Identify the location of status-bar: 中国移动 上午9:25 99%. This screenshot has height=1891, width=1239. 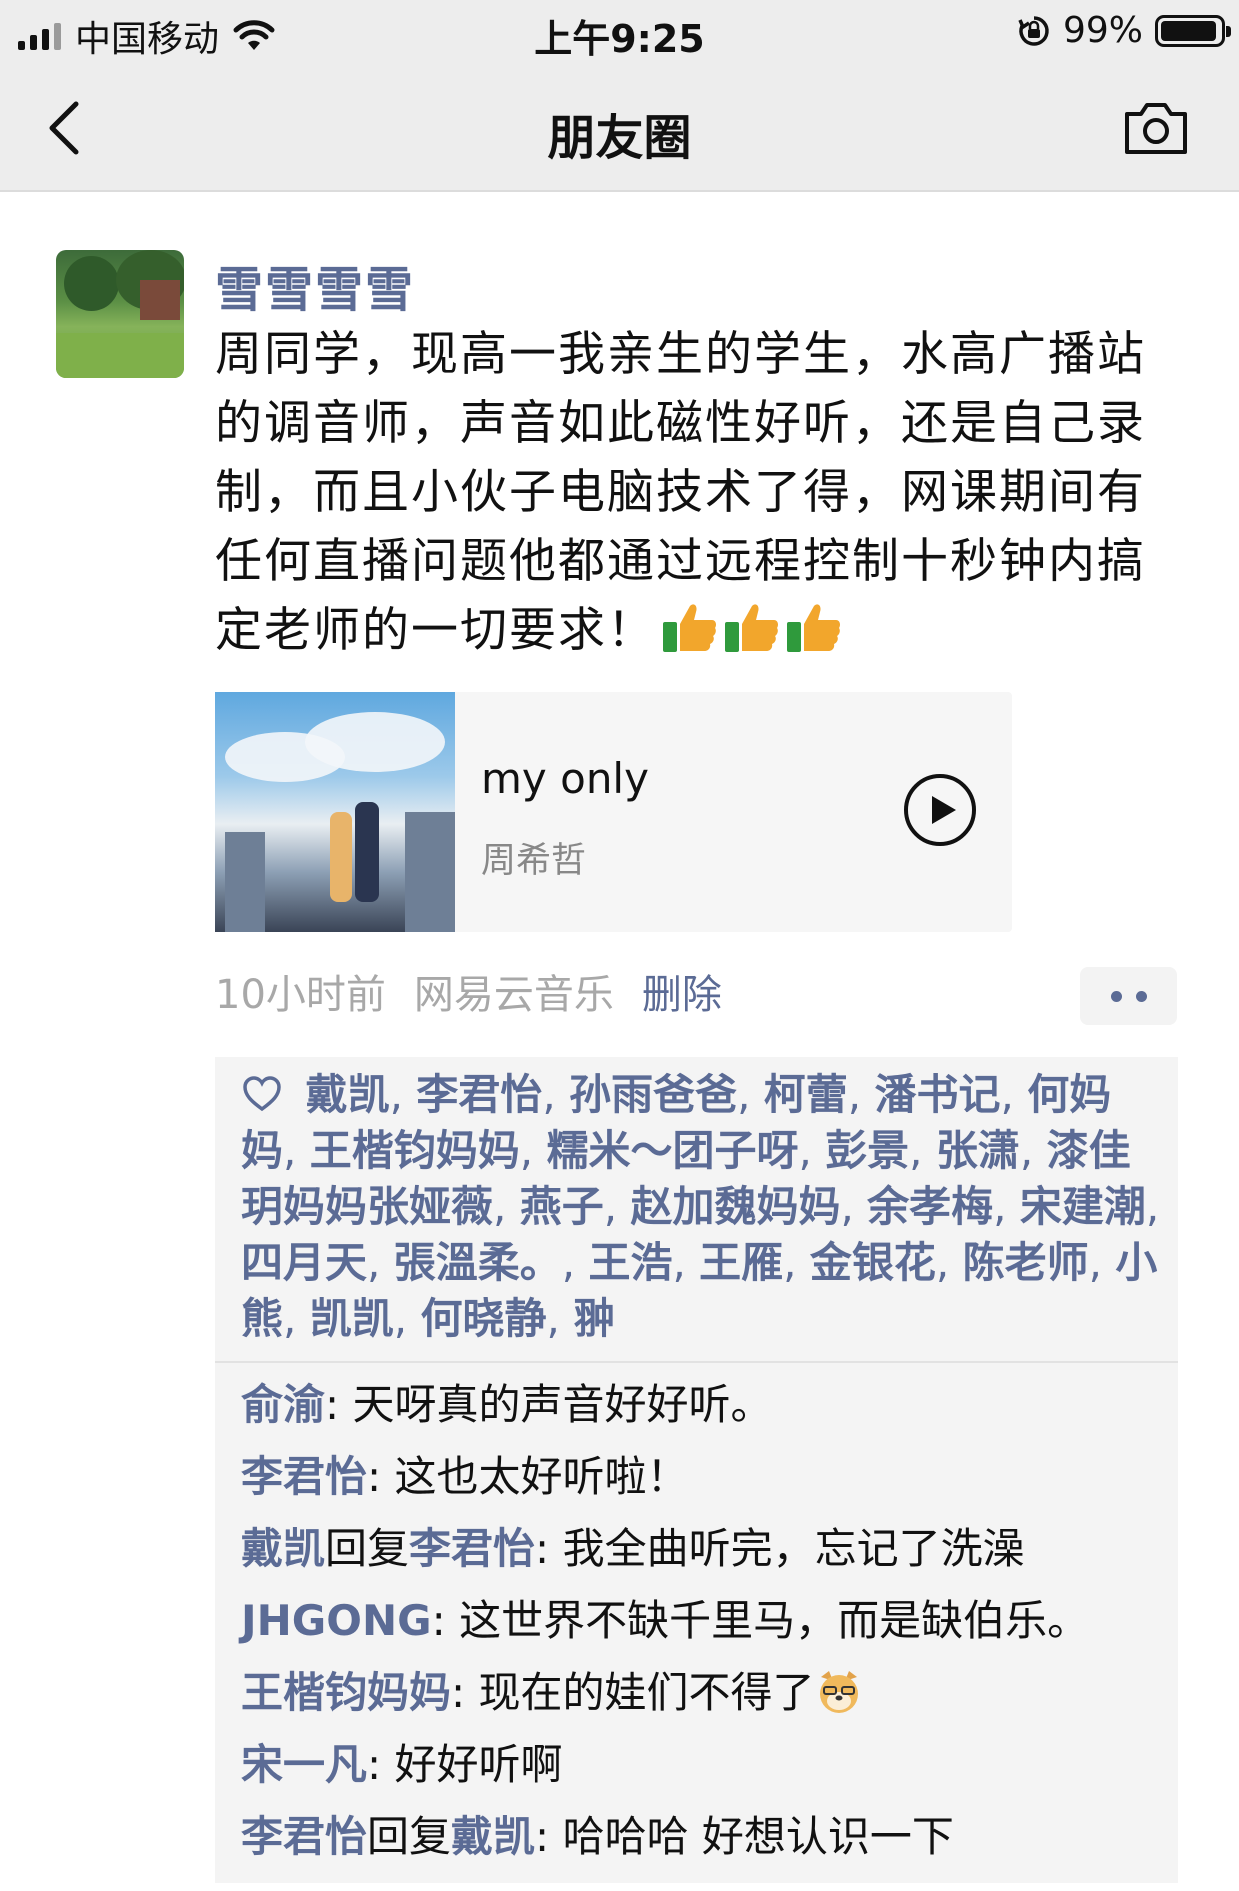
(619, 31).